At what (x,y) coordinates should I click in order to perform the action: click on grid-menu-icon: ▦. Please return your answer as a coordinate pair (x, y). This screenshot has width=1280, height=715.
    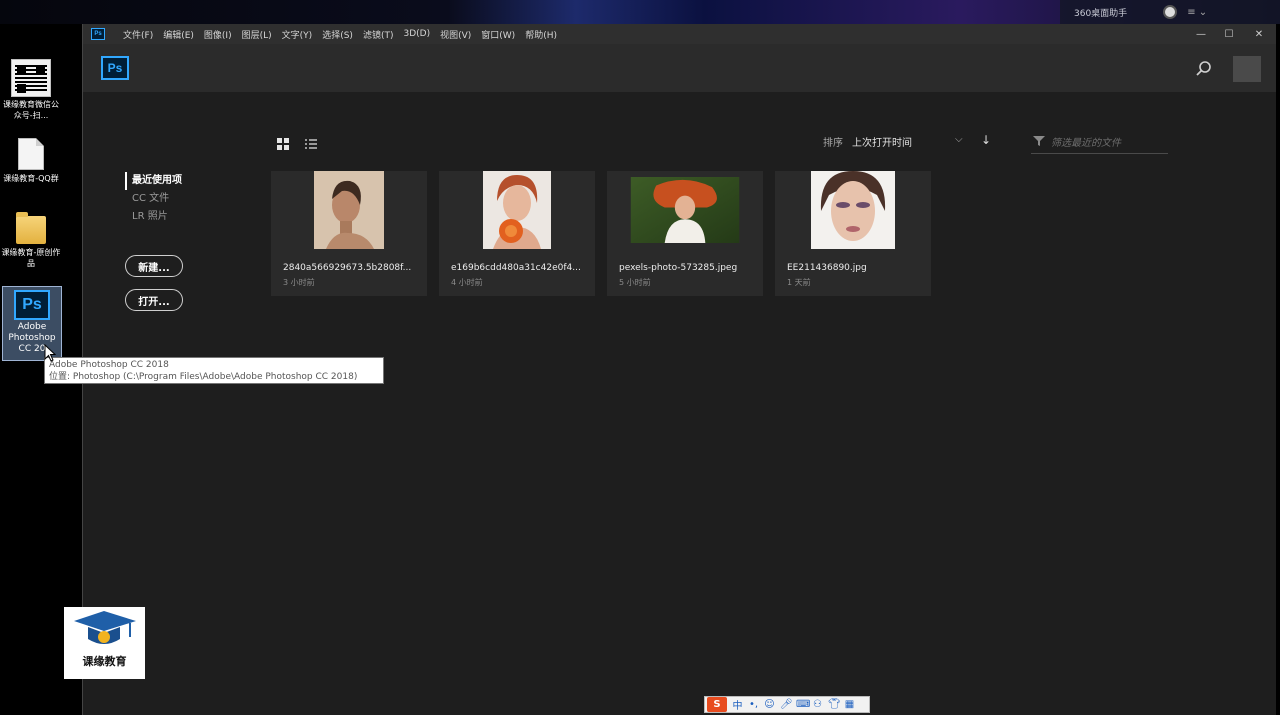
    Looking at the image, I should click on (849, 704).